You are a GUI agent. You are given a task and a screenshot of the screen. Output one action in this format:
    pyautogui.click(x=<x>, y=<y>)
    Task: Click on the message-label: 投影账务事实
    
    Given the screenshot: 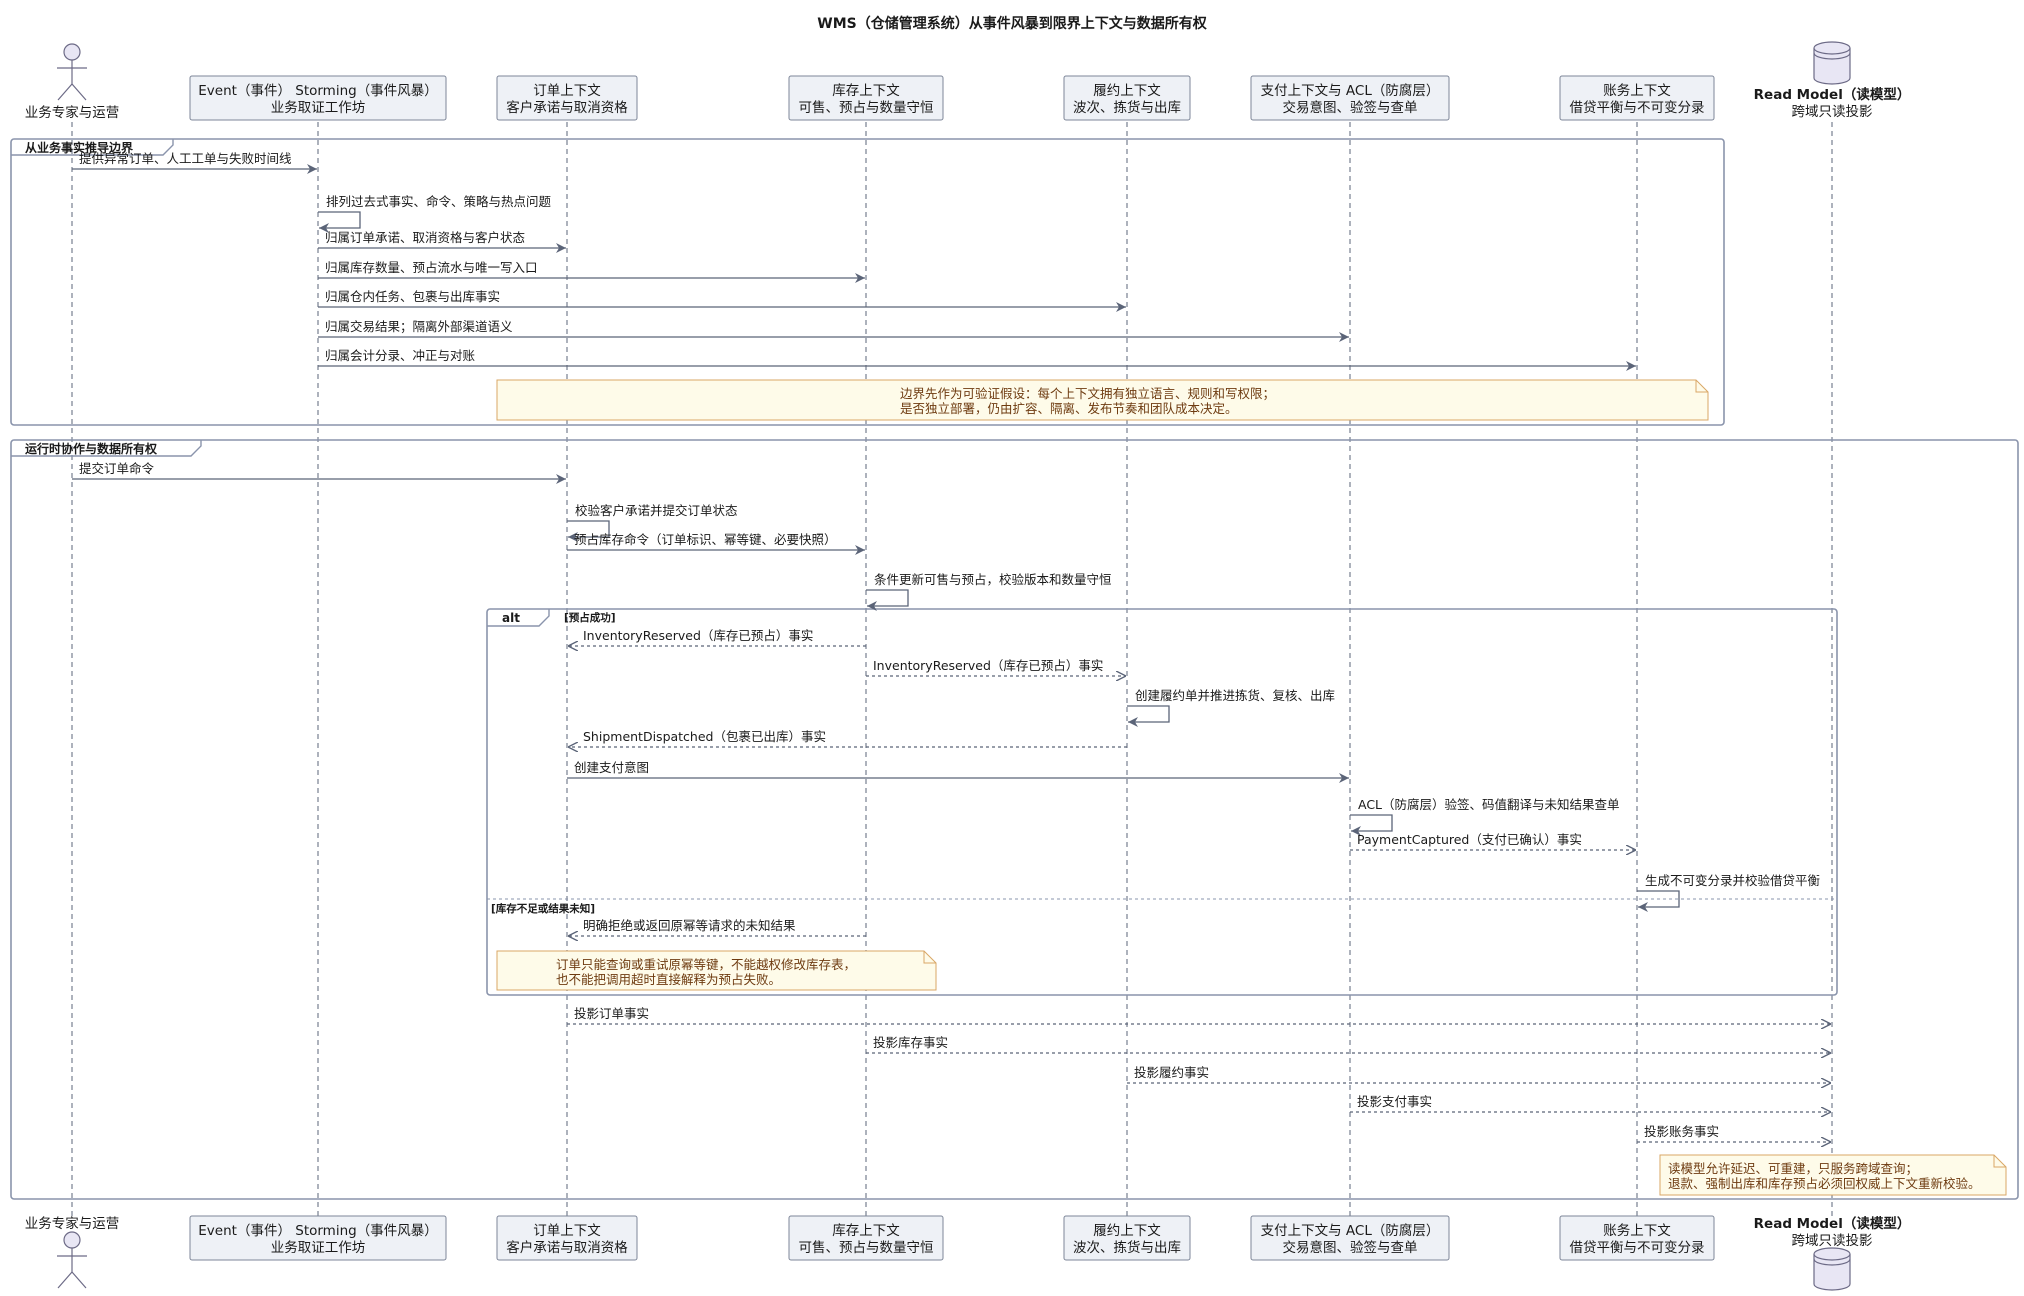 What is the action you would take?
    pyautogui.click(x=1681, y=1131)
    